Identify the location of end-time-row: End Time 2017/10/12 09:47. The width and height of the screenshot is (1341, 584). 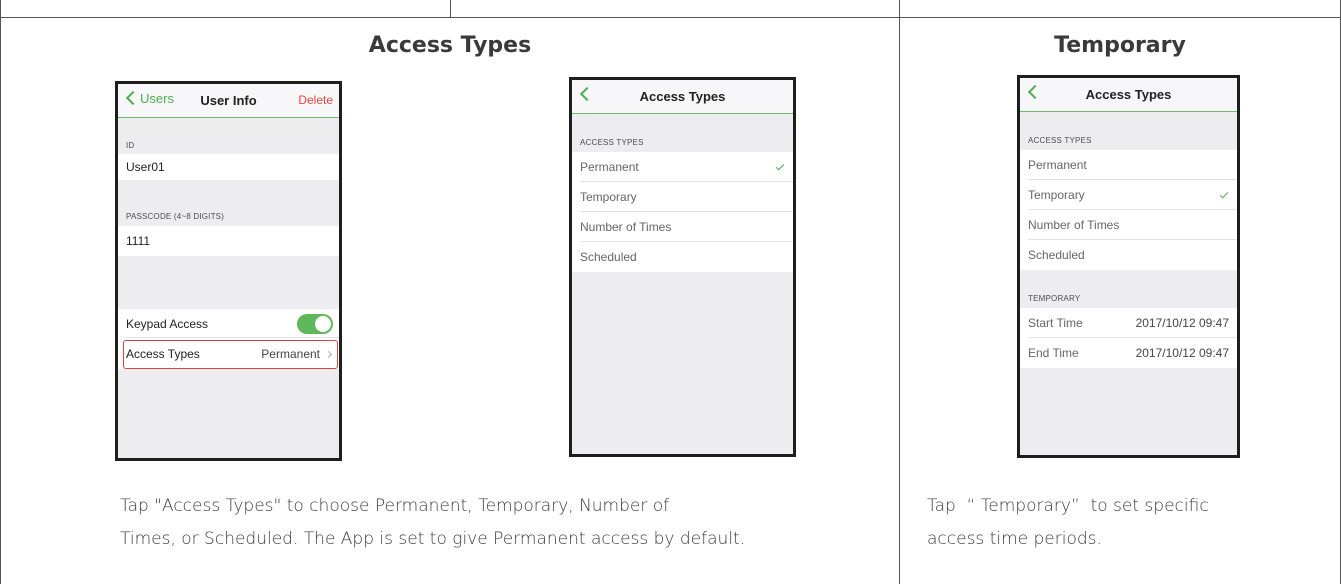
(1128, 353).